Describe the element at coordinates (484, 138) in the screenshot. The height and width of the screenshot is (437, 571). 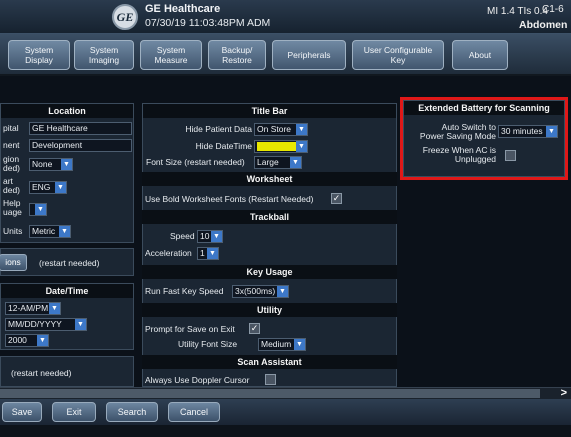
I see `red-highlight-box` at that location.